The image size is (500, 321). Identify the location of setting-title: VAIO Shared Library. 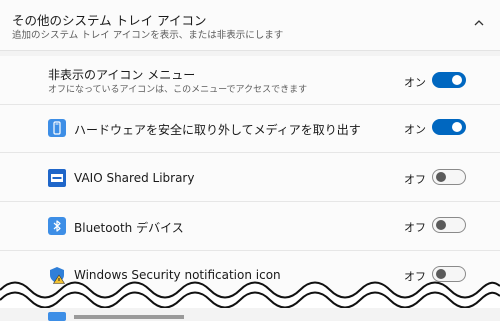
(134, 178).